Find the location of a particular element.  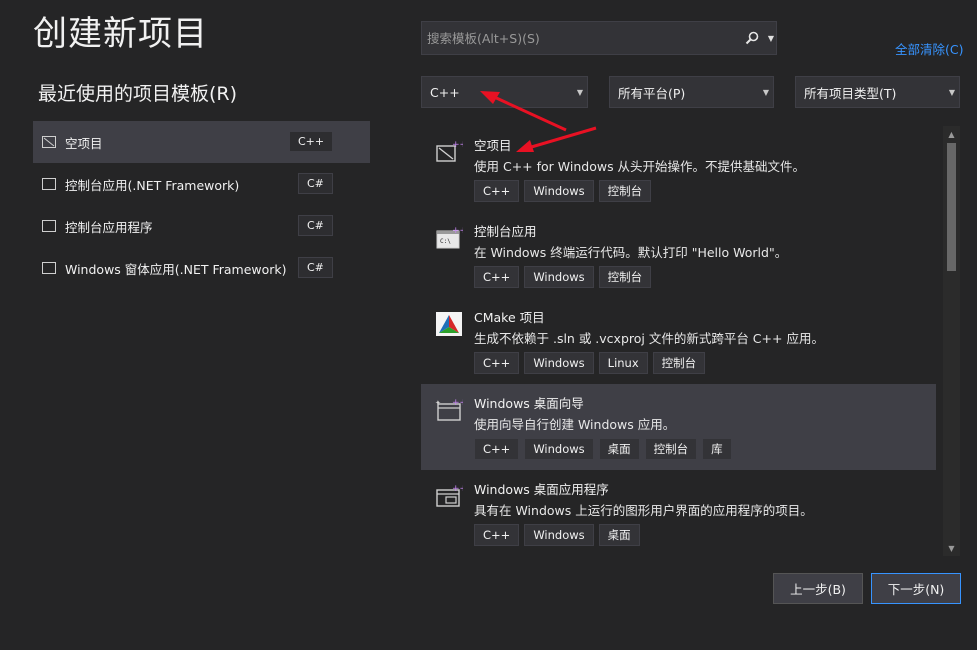

desktop-wizard-icon: ✦ ++ is located at coordinates (449, 409).